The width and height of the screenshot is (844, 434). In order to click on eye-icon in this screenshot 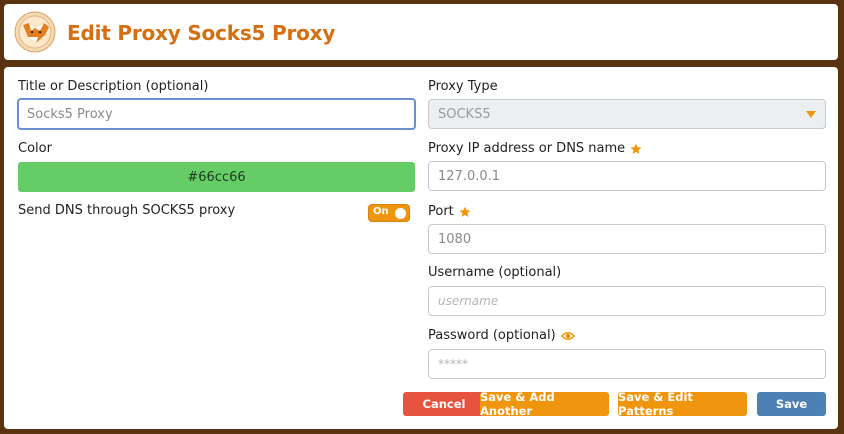, I will do `click(567, 336)`.